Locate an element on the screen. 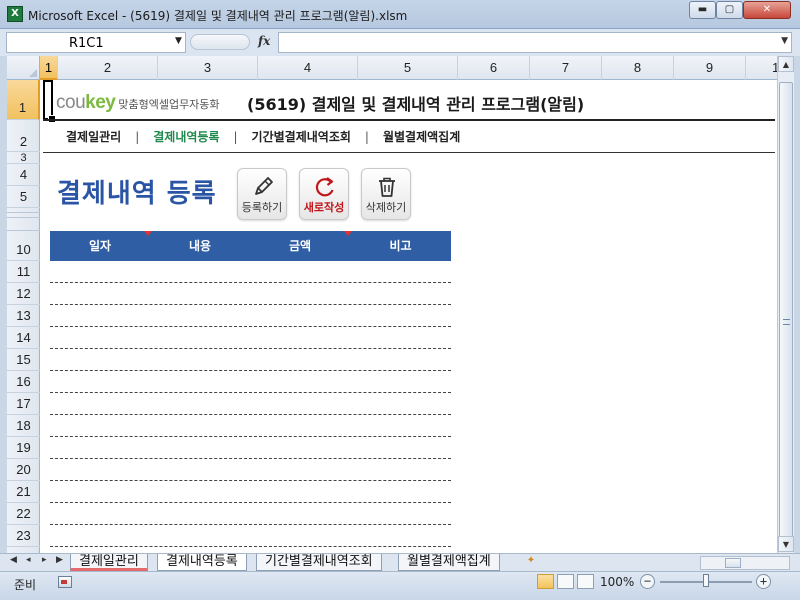  register-button: 등록하기 is located at coordinates (262, 194).